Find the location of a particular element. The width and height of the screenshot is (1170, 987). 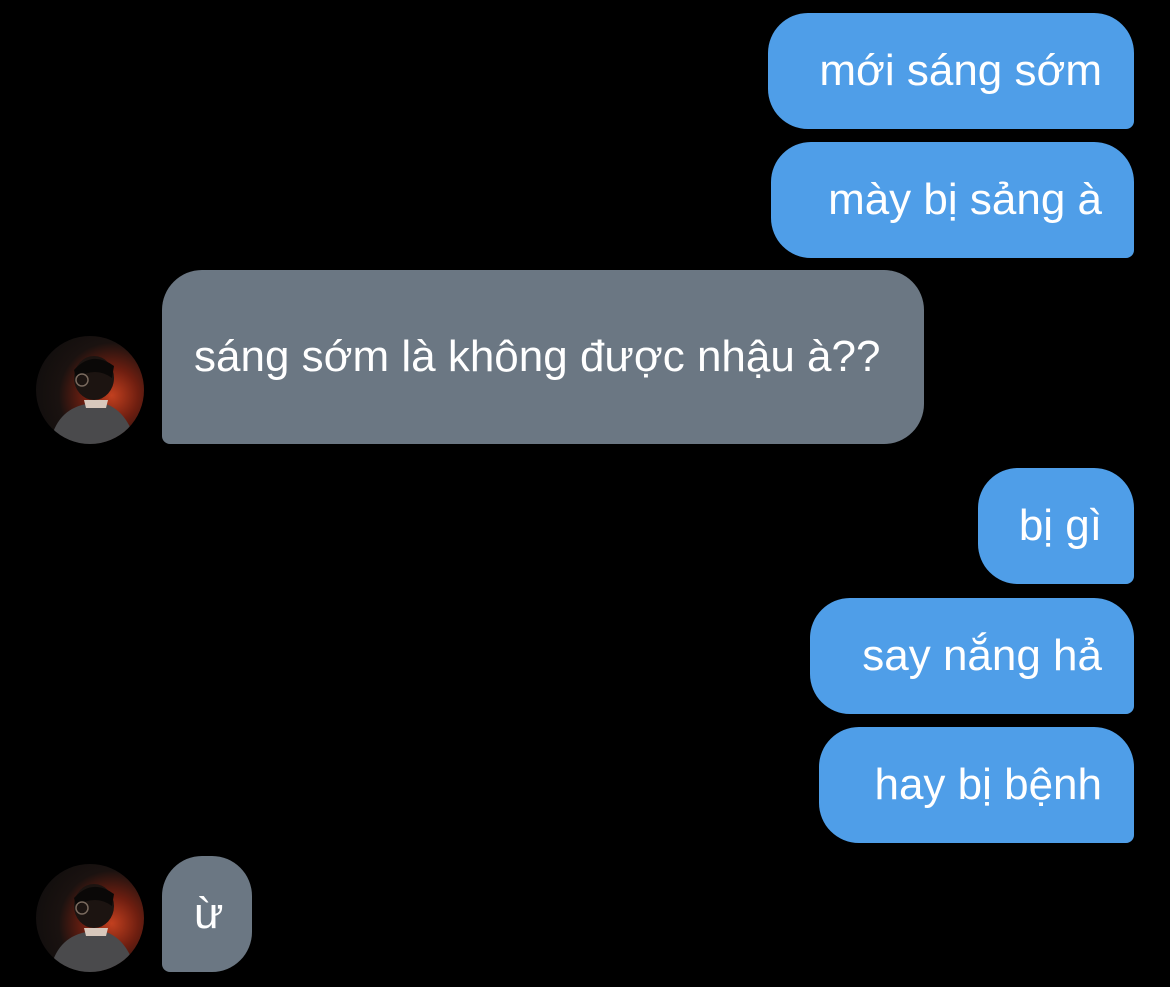

message-text: say nắng hả is located at coordinates (982, 655).